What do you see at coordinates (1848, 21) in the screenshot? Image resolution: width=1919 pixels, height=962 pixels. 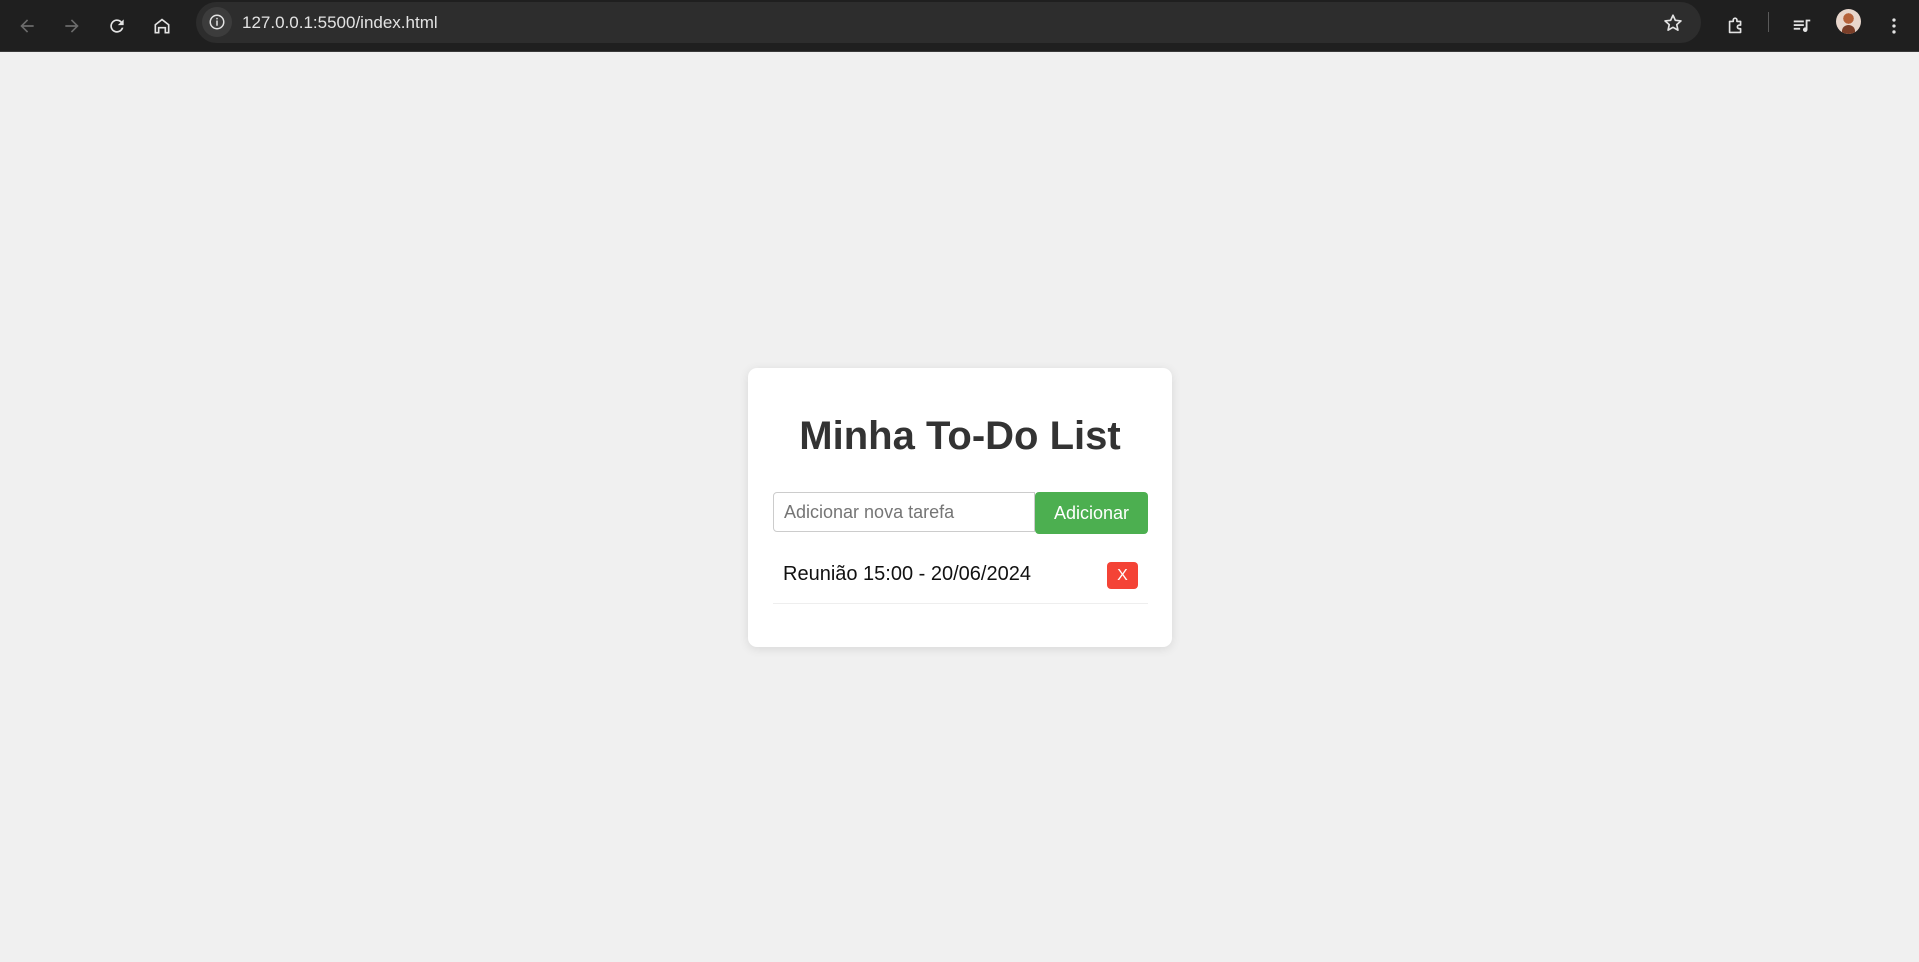 I see `avatar` at bounding box center [1848, 21].